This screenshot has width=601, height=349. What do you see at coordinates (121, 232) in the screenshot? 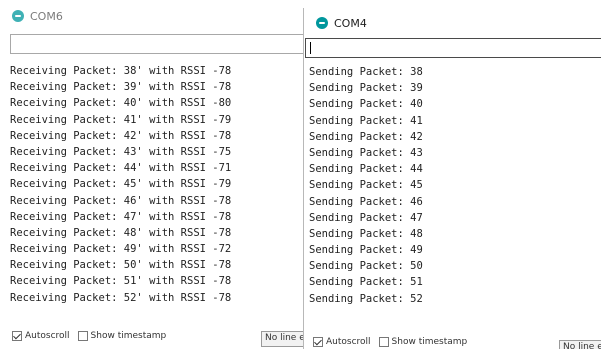
I see `output-line: Receiving Packet: 48' with RSSI -78` at bounding box center [121, 232].